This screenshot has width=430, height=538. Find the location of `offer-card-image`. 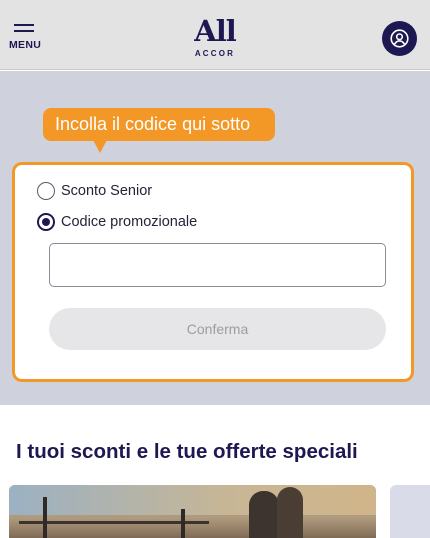

offer-card-image is located at coordinates (192, 511).